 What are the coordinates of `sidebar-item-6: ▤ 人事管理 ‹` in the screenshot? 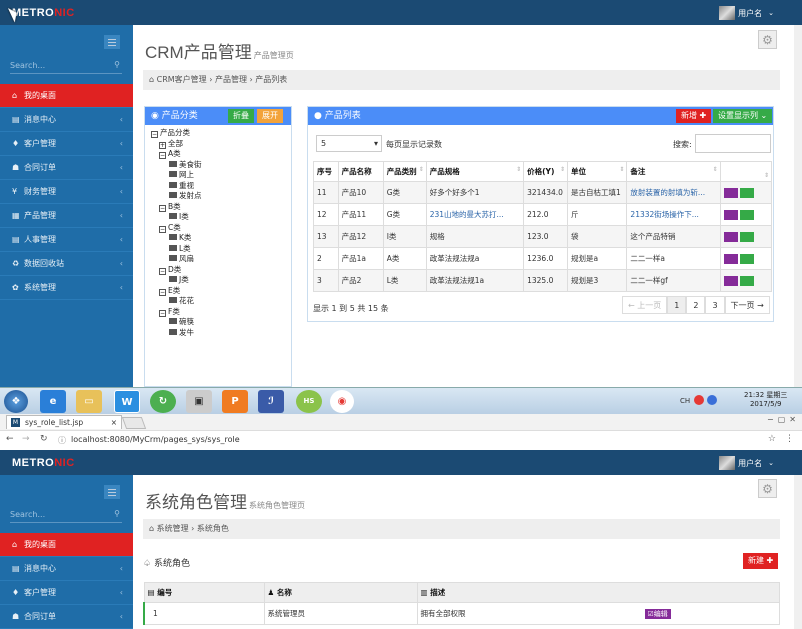 It's located at (66, 240).